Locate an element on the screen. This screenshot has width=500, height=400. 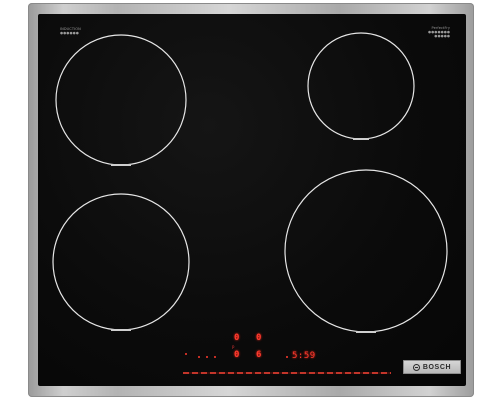
feature-label-line: ●●●●● is located at coordinates (442, 36).